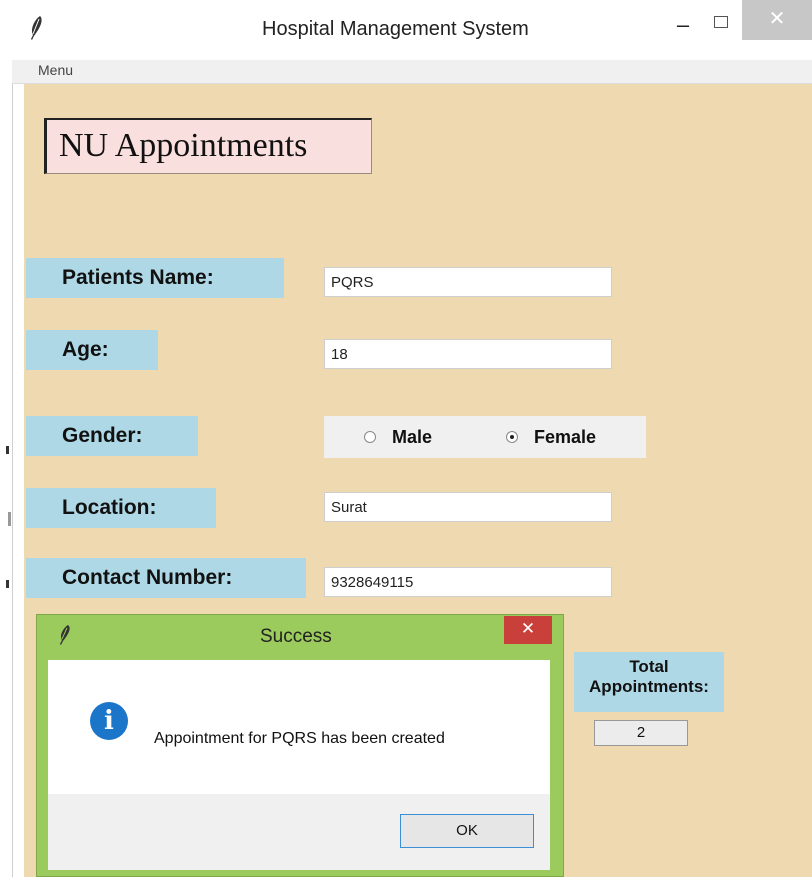 This screenshot has height=877, width=812. What do you see at coordinates (166, 578) in the screenshot?
I see `contact-number-label: Contact Number:` at bounding box center [166, 578].